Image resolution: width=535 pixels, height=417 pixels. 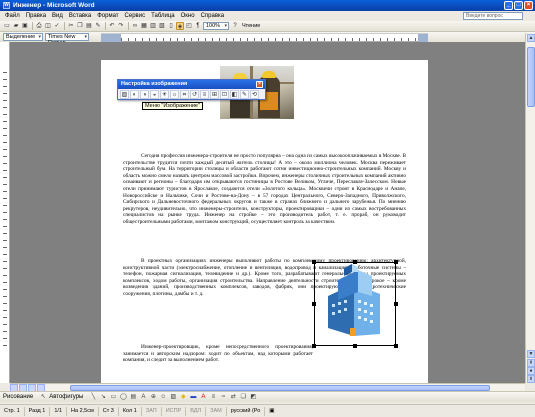 What do you see at coordinates (16, 26) in the screenshot?
I see `open-folder-icon: ▰` at bounding box center [16, 26].